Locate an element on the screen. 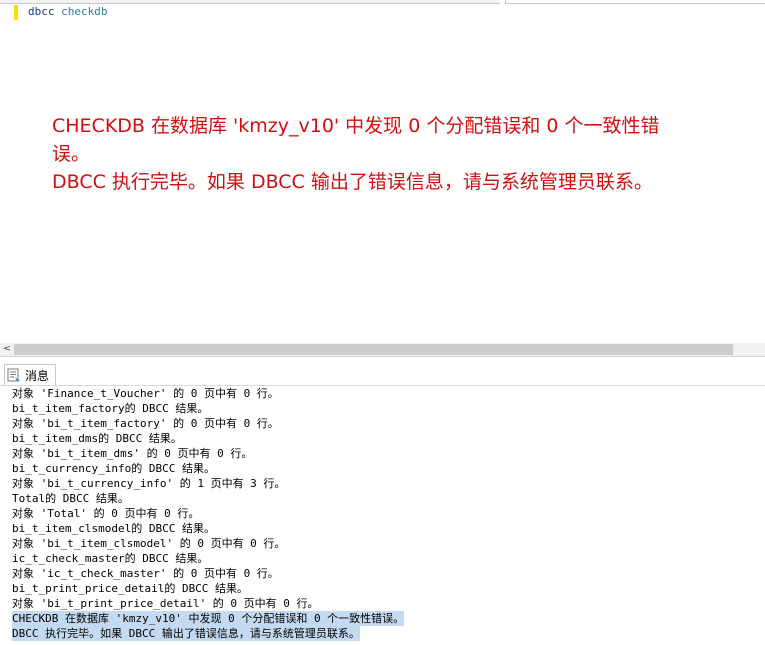 The image size is (765, 645). horizontal-scrollbar: < is located at coordinates (382, 349).